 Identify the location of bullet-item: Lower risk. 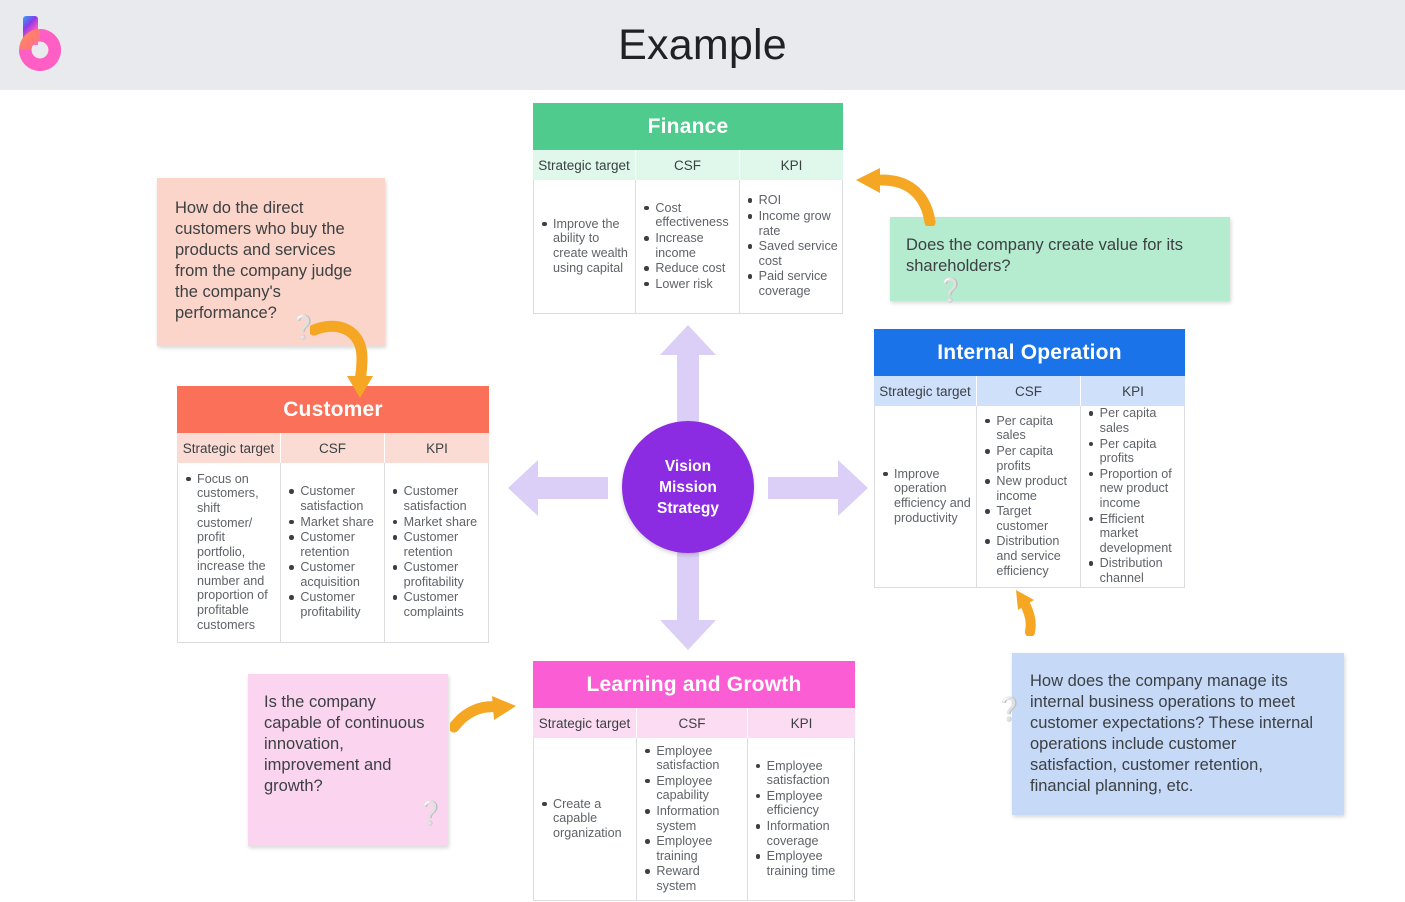
(686, 284).